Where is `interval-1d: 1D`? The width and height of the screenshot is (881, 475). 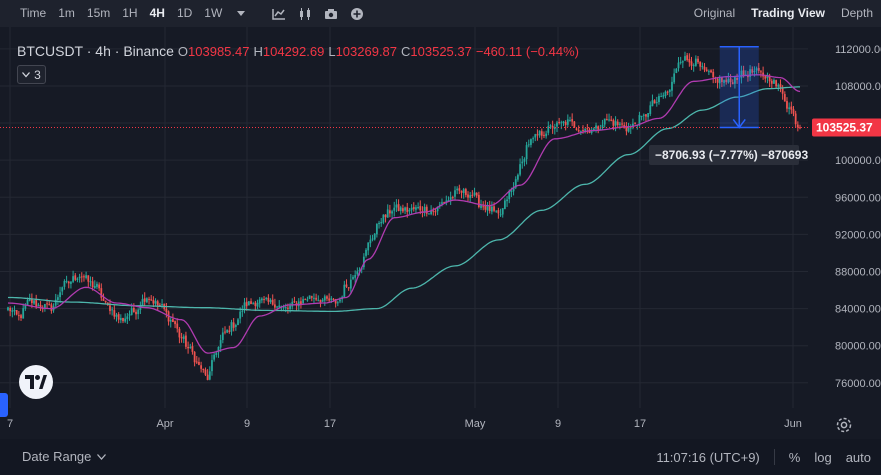
interval-1d: 1D is located at coordinates (184, 13).